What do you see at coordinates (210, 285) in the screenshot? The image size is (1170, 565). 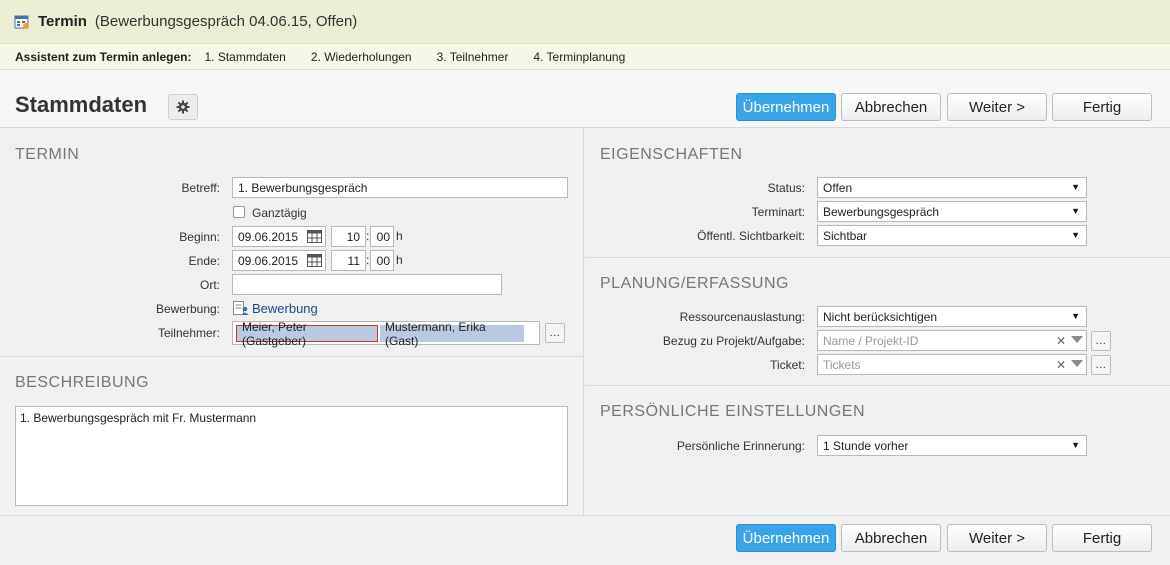 I see `ort-label: Ort:` at bounding box center [210, 285].